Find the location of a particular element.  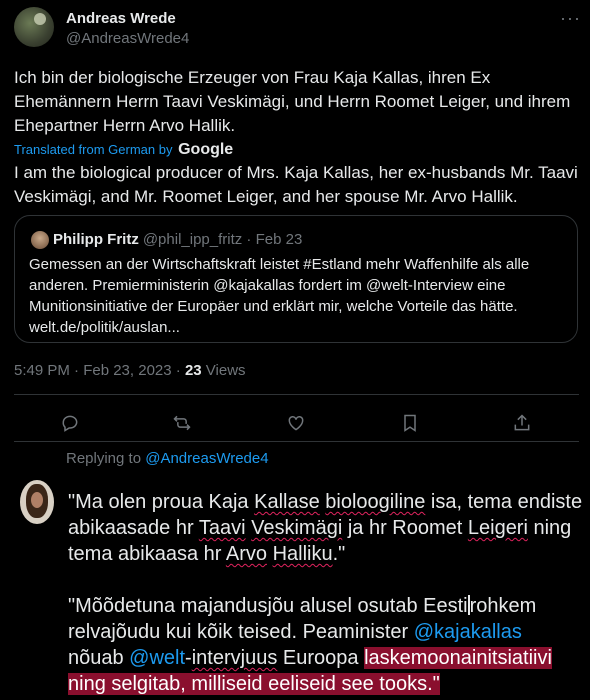

action-bar is located at coordinates (296, 423).